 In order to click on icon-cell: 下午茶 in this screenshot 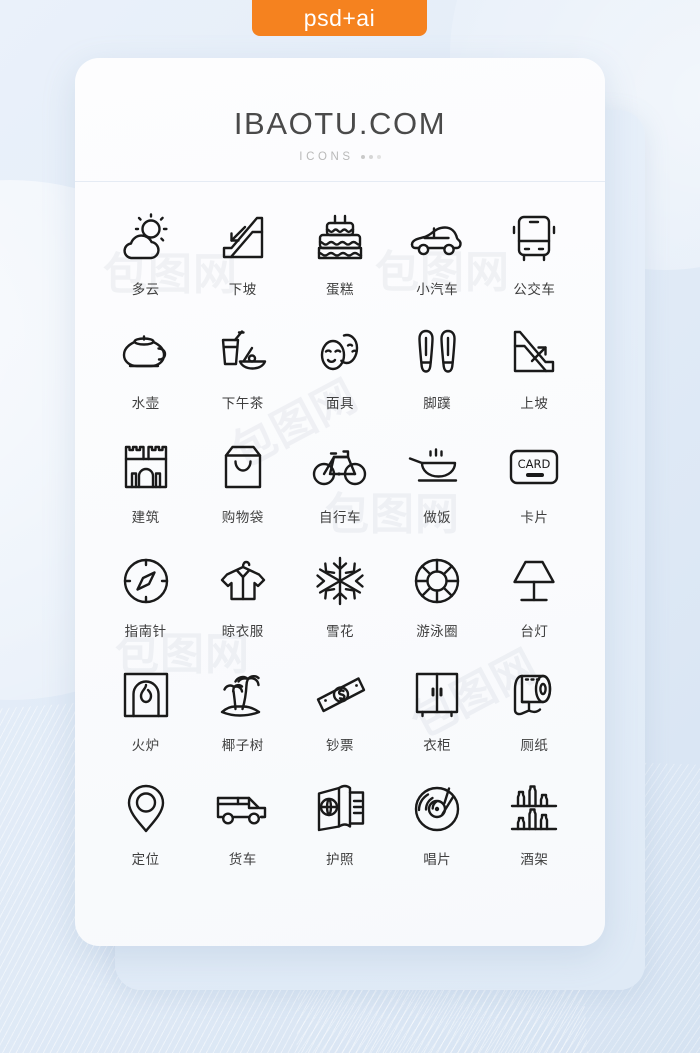, I will do `click(242, 367)`.